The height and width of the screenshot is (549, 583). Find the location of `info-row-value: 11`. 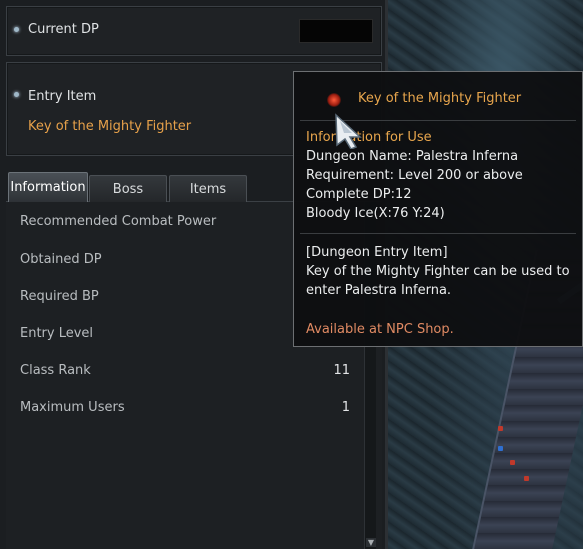

info-row-value: 11 is located at coordinates (341, 370).